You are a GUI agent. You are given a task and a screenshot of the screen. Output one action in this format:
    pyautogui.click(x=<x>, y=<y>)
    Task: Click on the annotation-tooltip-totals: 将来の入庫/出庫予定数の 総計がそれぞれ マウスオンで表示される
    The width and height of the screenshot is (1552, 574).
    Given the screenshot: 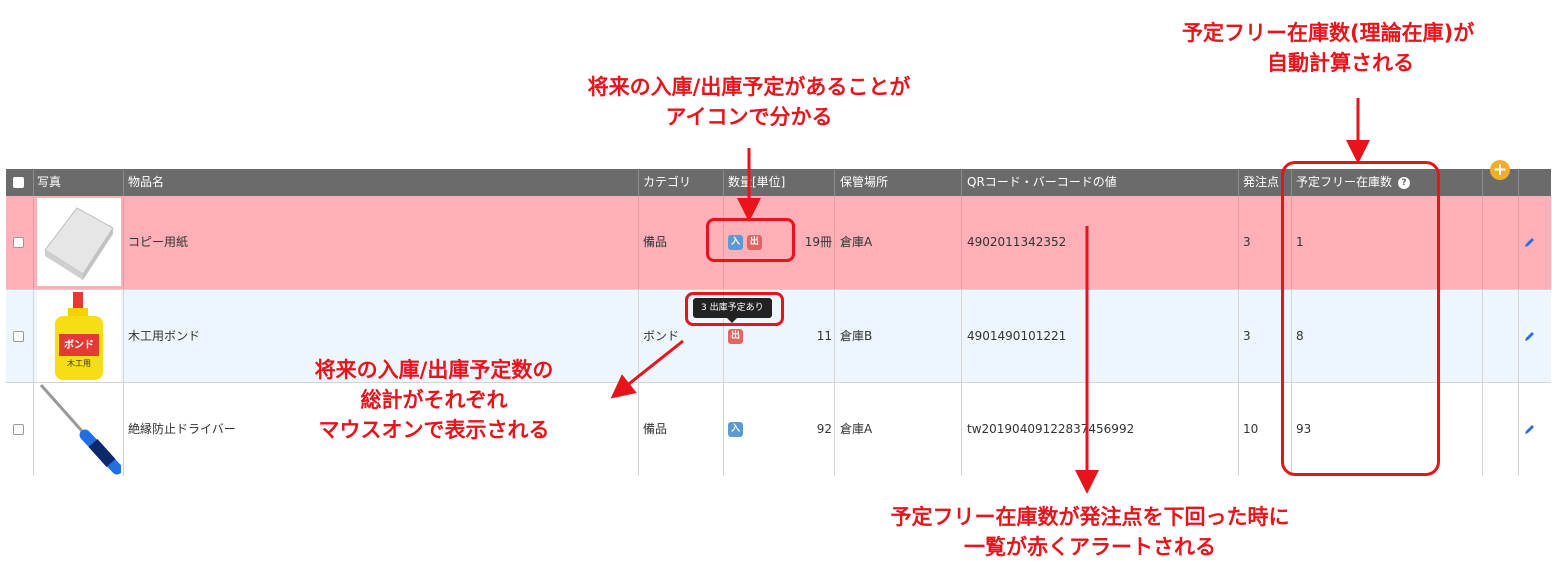 What is the action you would take?
    pyautogui.click(x=434, y=400)
    